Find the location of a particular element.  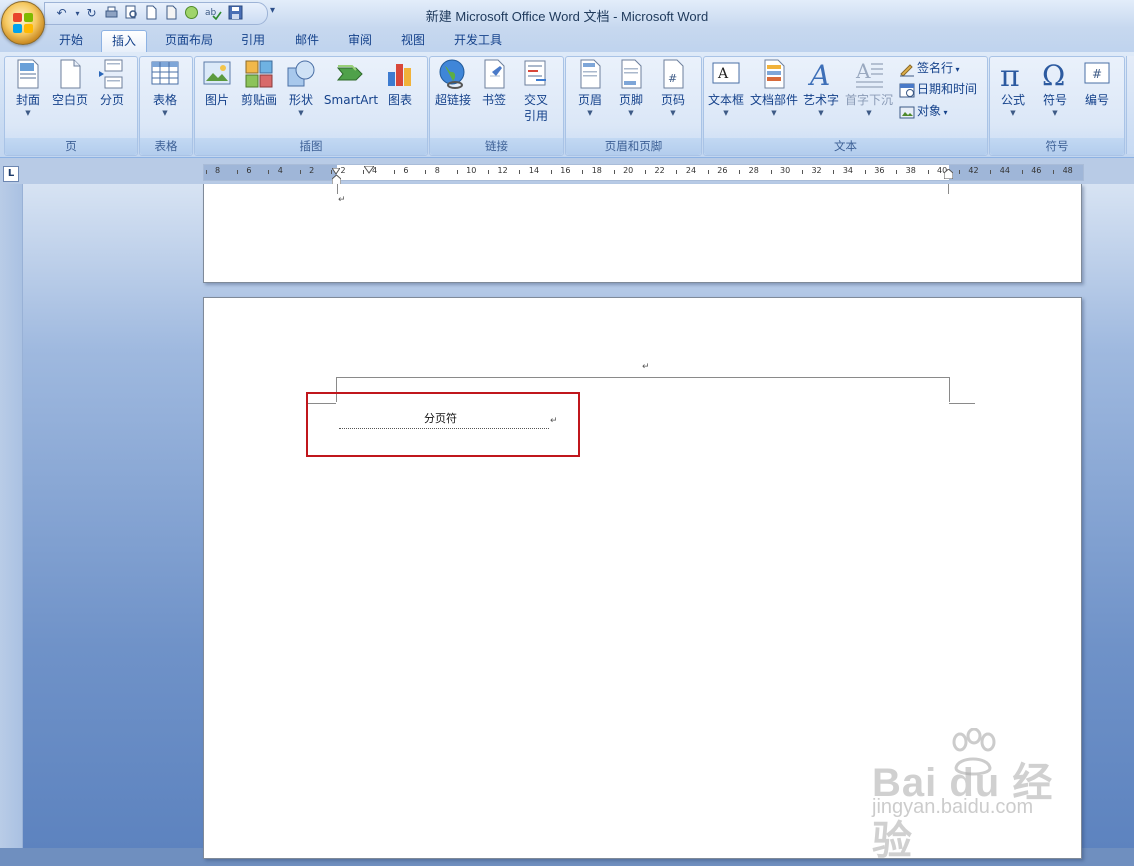

save-icon is located at coordinates (235, 13).